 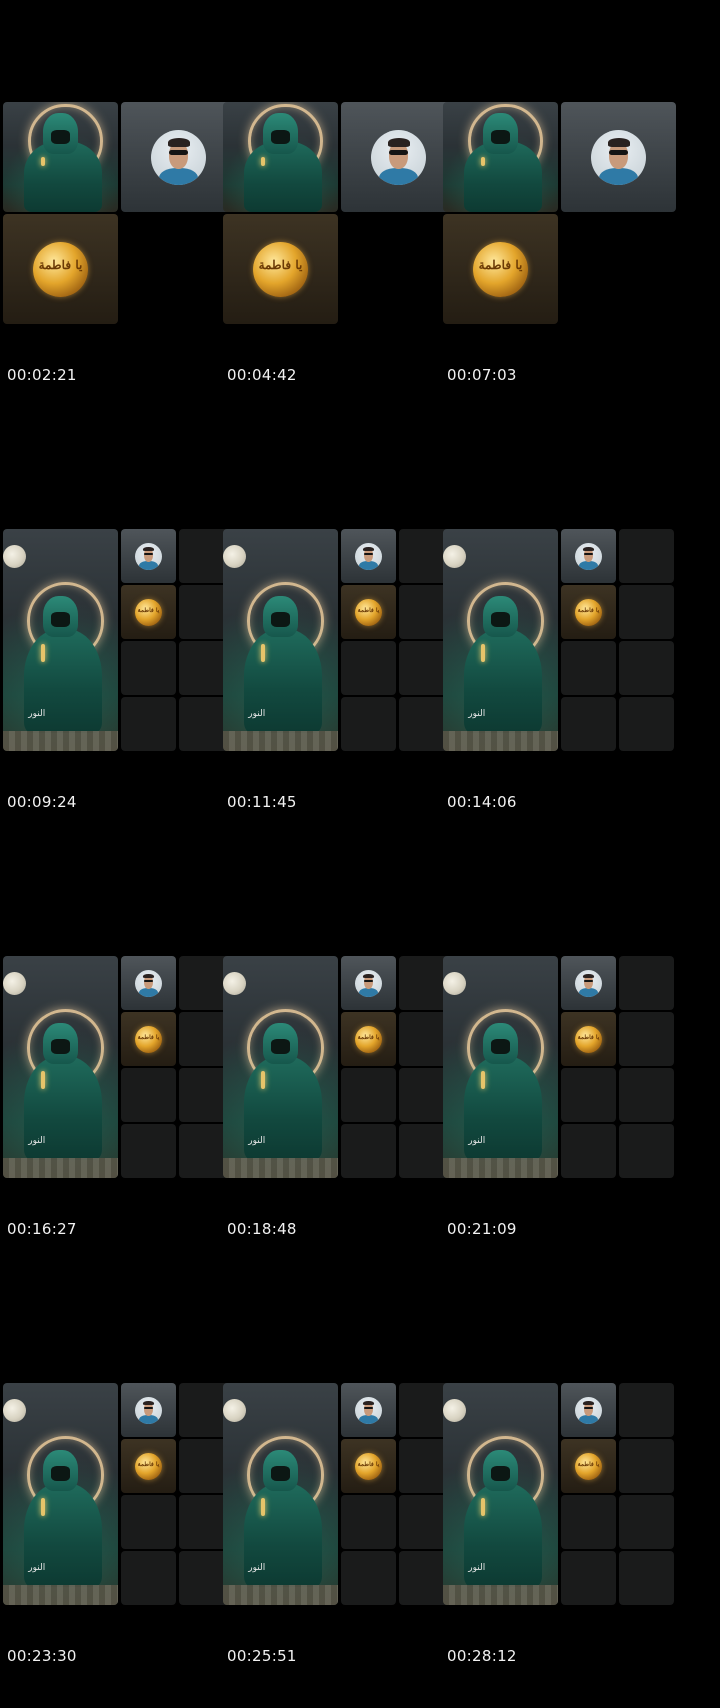 What do you see at coordinates (262, 1229) in the screenshot?
I see `frame-timestamp: 00:18:48` at bounding box center [262, 1229].